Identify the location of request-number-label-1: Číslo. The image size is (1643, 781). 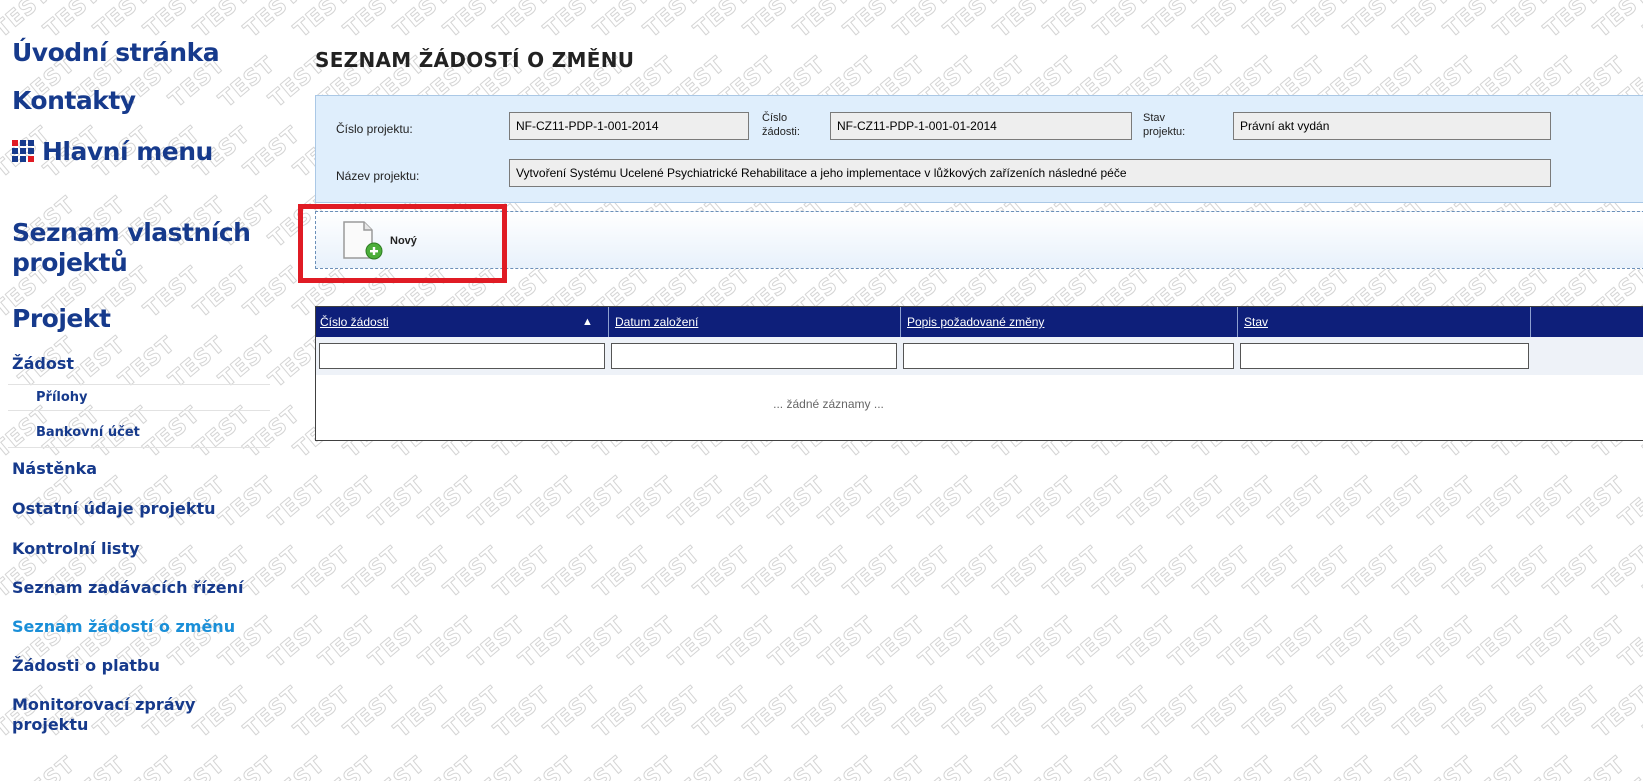
(775, 118).